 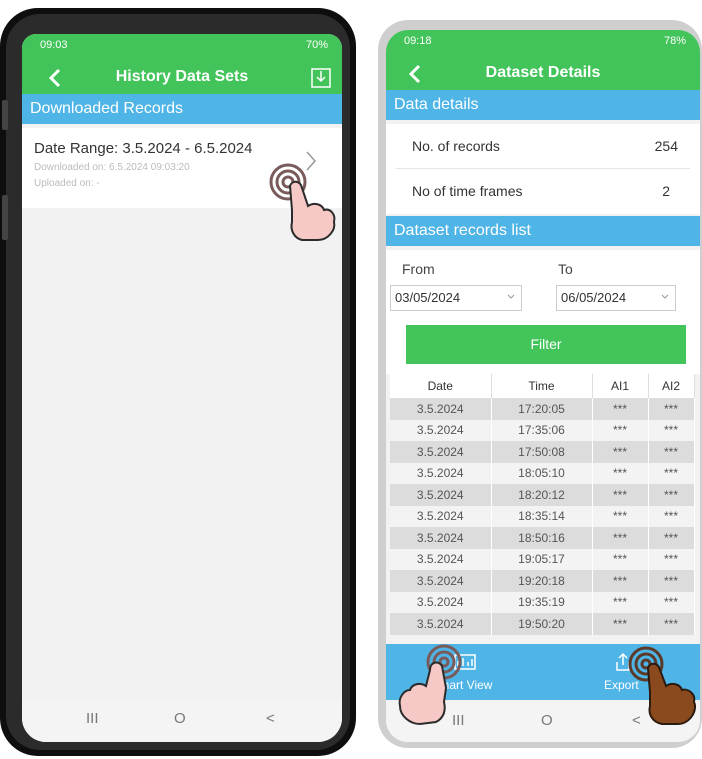 I want to click on table-row: 3.5.2024 19:05:17 *** ***, so click(x=542, y=559).